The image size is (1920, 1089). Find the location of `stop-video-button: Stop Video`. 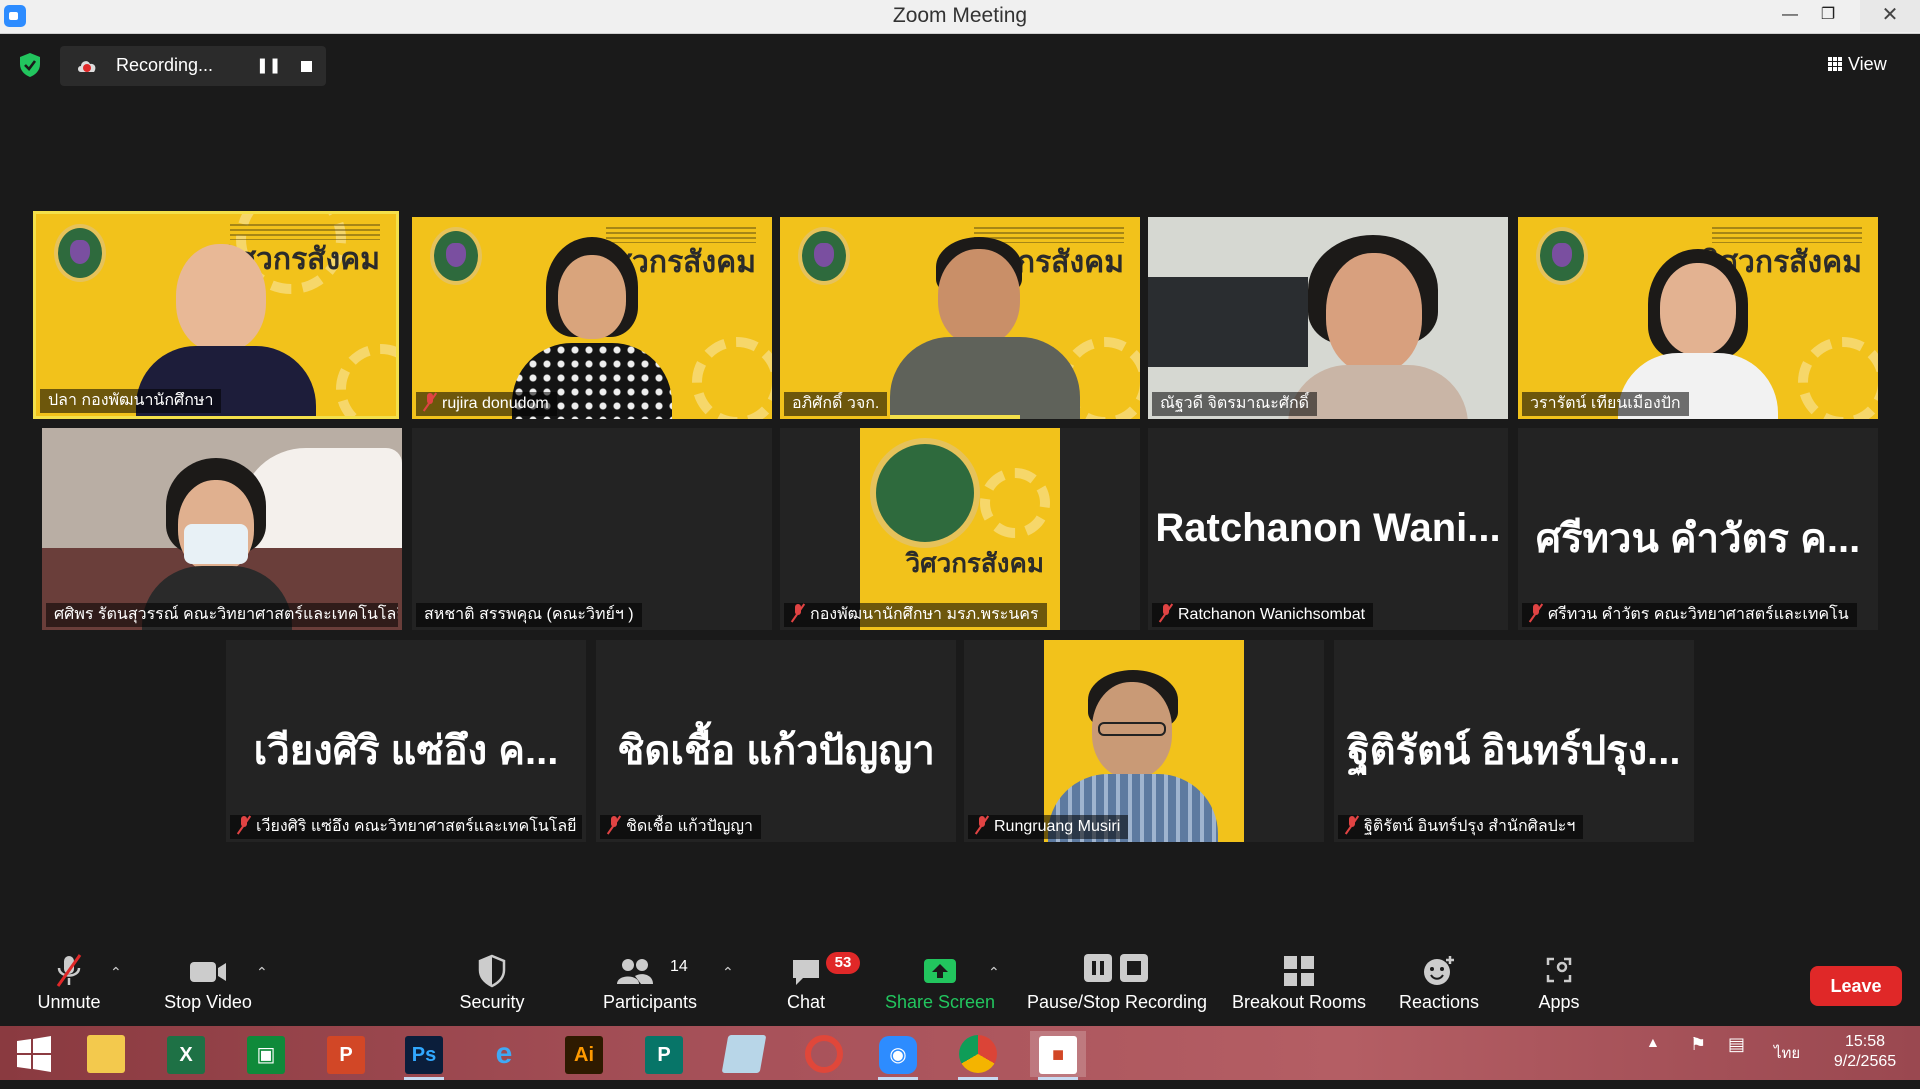

stop-video-button: Stop Video is located at coordinates (208, 987).